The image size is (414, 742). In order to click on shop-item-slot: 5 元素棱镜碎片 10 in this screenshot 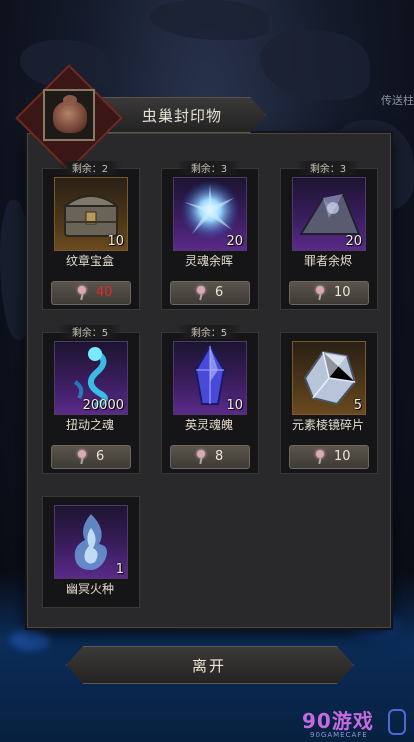, I will do `click(329, 399)`.